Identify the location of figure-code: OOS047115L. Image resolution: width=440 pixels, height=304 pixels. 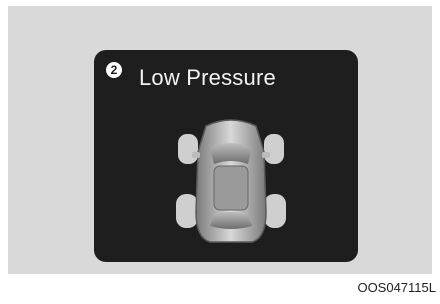
(396, 287).